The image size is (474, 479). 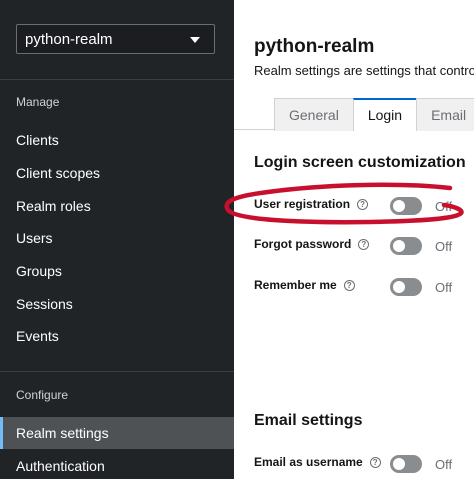 What do you see at coordinates (195, 40) in the screenshot?
I see `caret-down-icon` at bounding box center [195, 40].